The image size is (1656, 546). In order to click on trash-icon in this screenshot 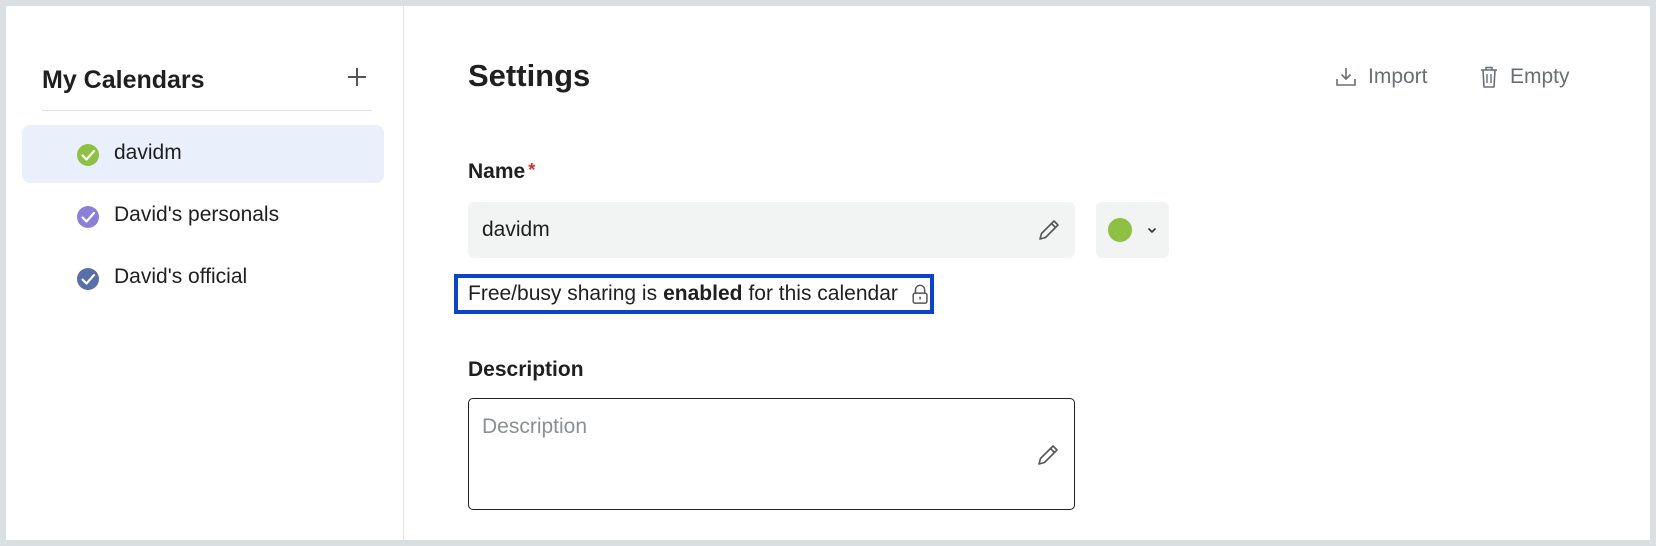, I will do `click(1489, 77)`.